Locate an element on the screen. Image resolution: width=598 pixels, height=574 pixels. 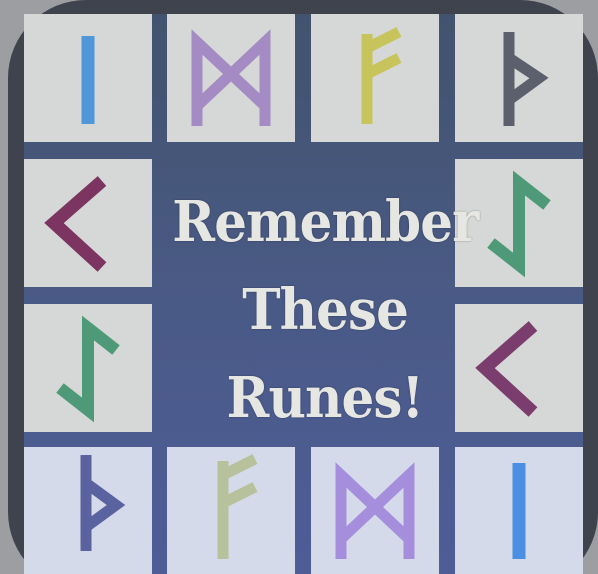
rune-tile-eihwaz is located at coordinates (88, 368).